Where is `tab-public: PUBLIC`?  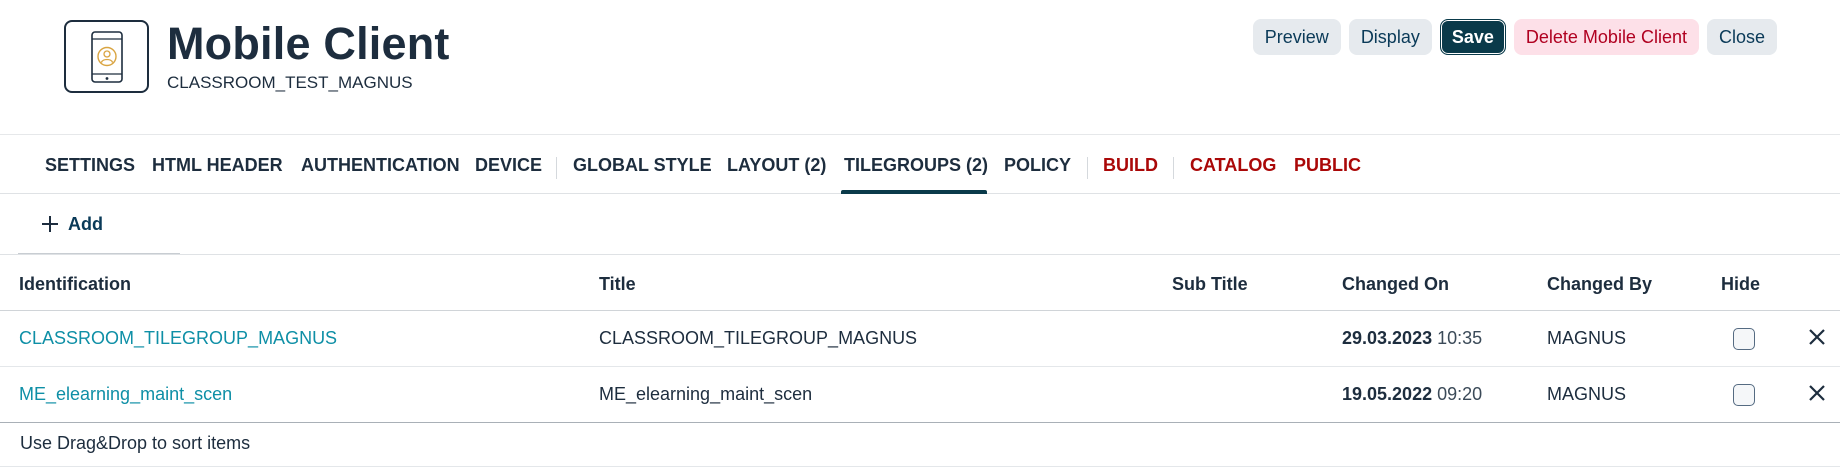
tab-public: PUBLIC is located at coordinates (1327, 165).